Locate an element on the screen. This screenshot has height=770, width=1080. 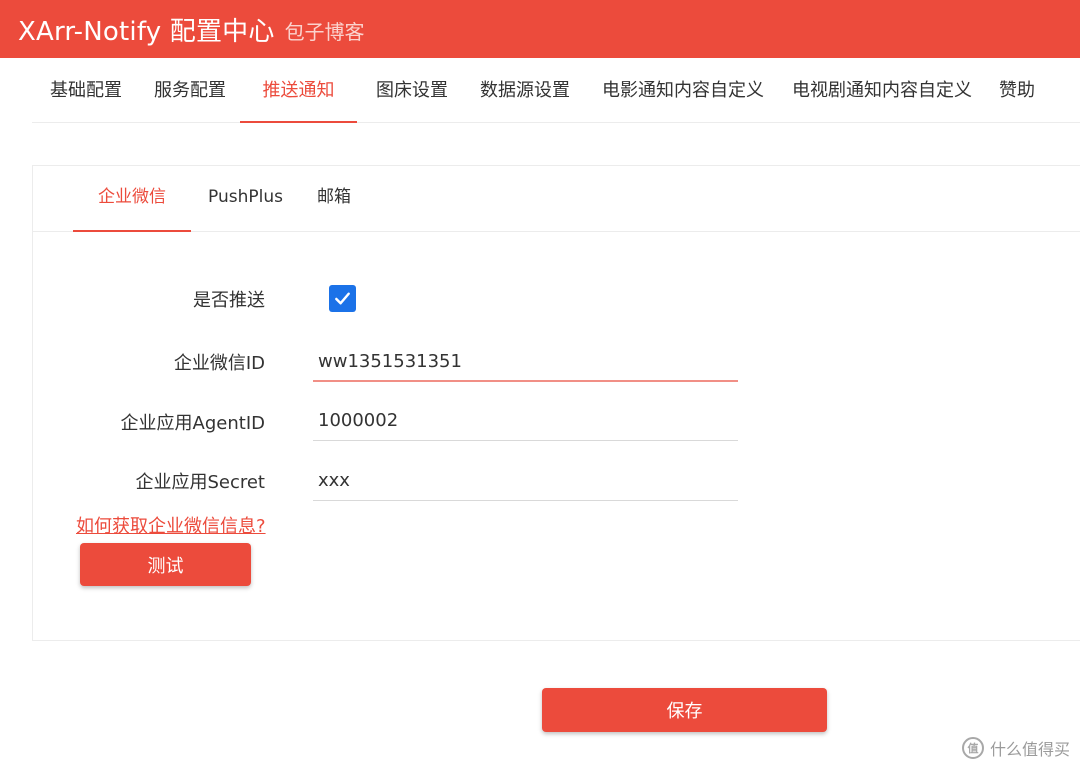
tab-data-source: 数据源设置 is located at coordinates (525, 92).